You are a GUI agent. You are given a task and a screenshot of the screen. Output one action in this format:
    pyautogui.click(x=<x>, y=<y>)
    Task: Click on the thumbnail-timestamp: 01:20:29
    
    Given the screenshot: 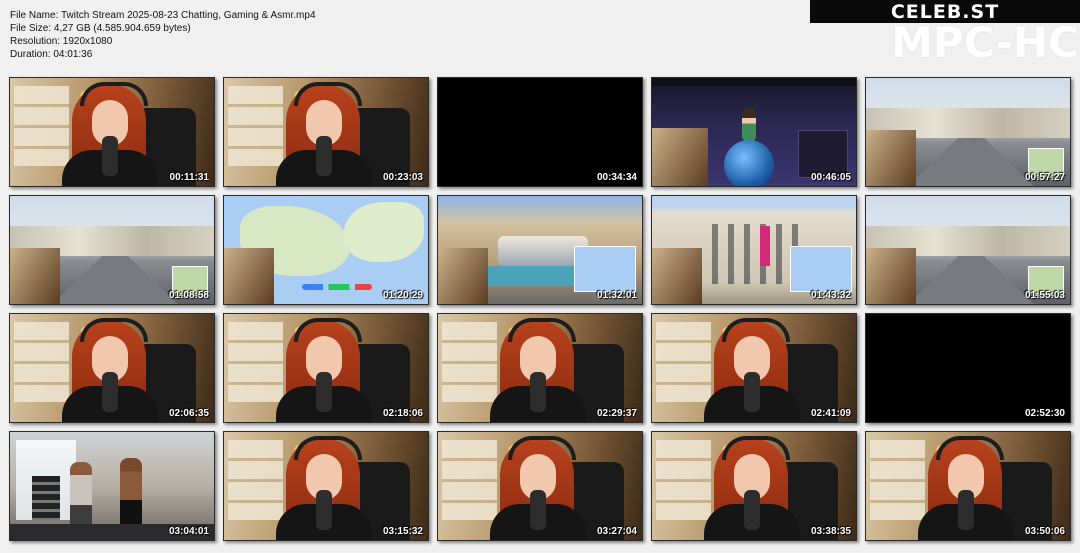 What is the action you would take?
    pyautogui.click(x=402, y=295)
    